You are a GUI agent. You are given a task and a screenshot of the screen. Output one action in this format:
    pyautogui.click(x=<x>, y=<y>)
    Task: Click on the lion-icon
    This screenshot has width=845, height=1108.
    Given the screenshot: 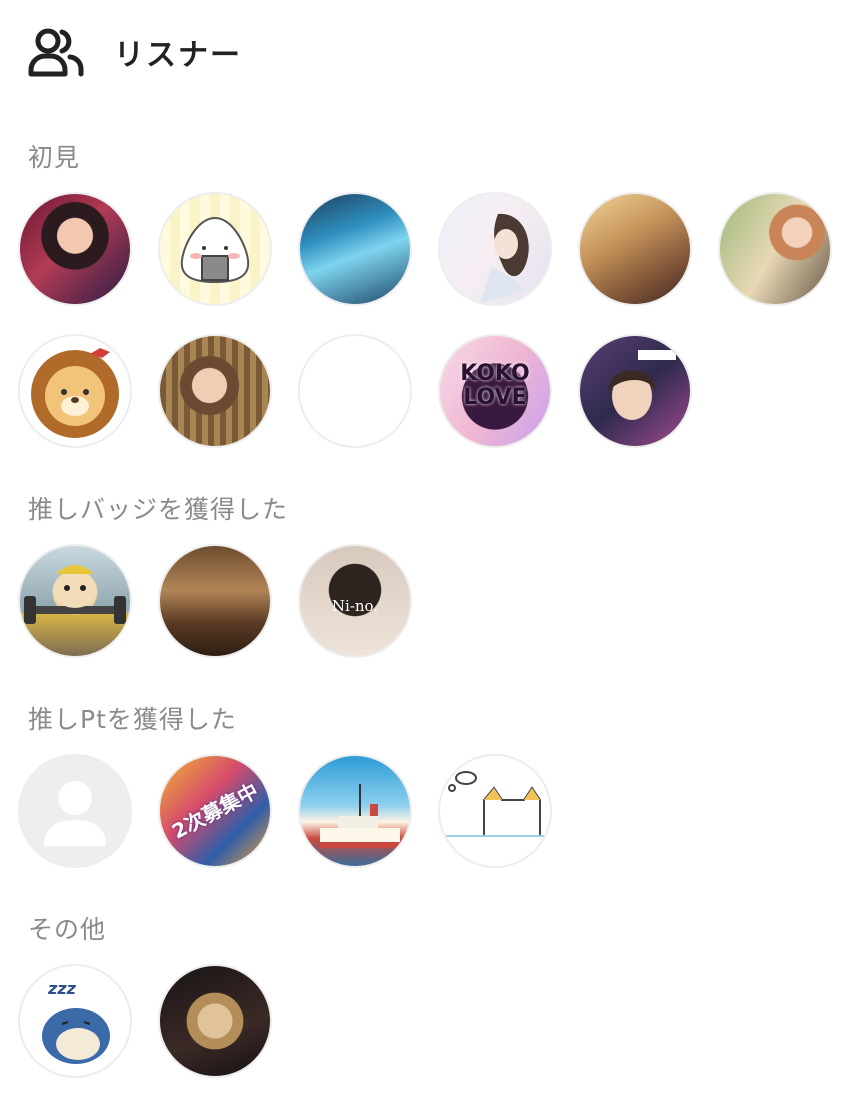 What is the action you would take?
    pyautogui.click(x=75, y=393)
    